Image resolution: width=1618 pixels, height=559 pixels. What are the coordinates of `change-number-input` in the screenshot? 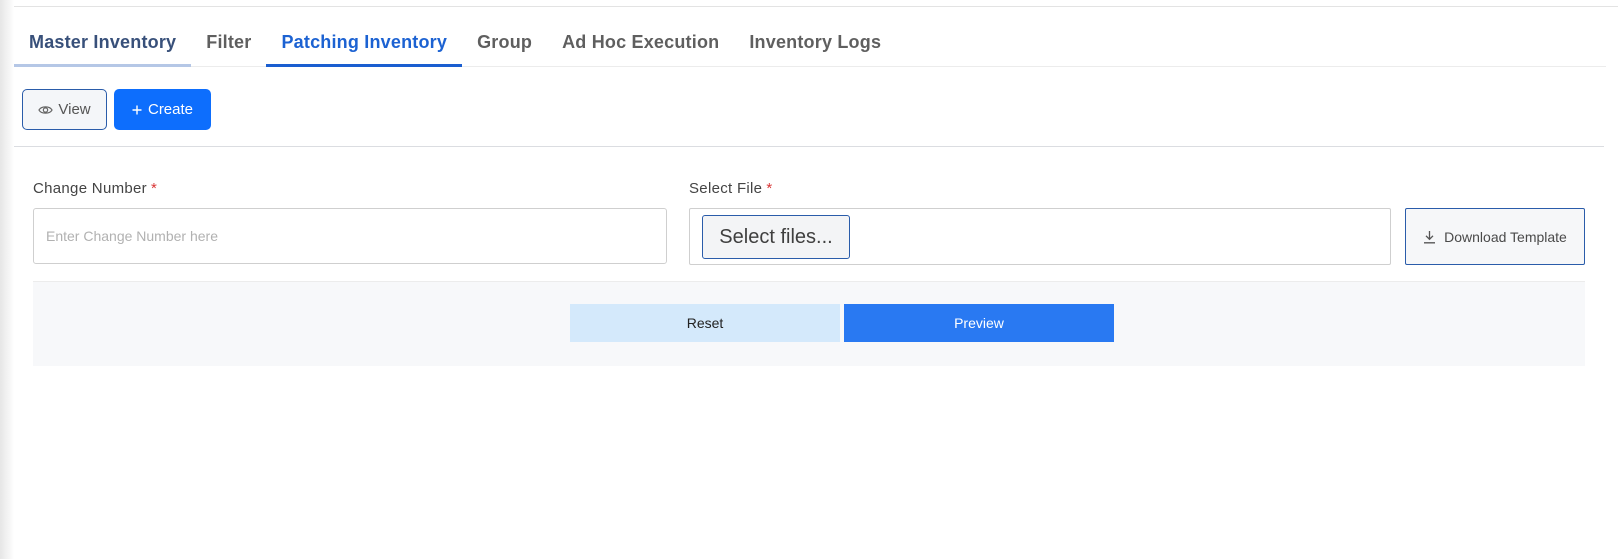 It's located at (350, 236).